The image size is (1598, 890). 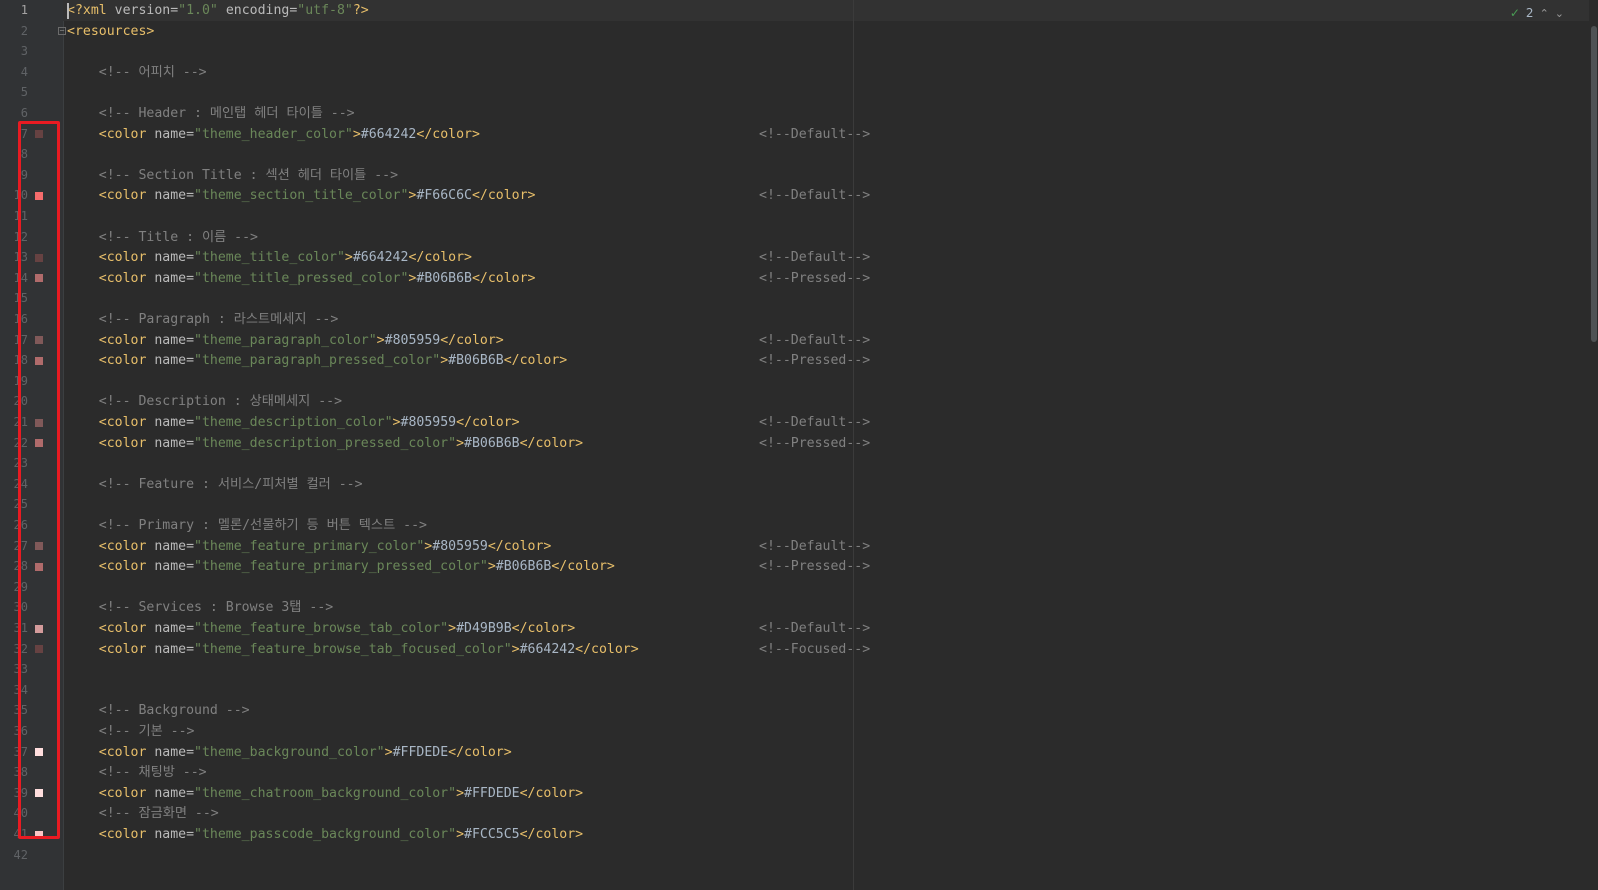 I want to click on code-token: <!-- 기본 -->, so click(x=131, y=731).